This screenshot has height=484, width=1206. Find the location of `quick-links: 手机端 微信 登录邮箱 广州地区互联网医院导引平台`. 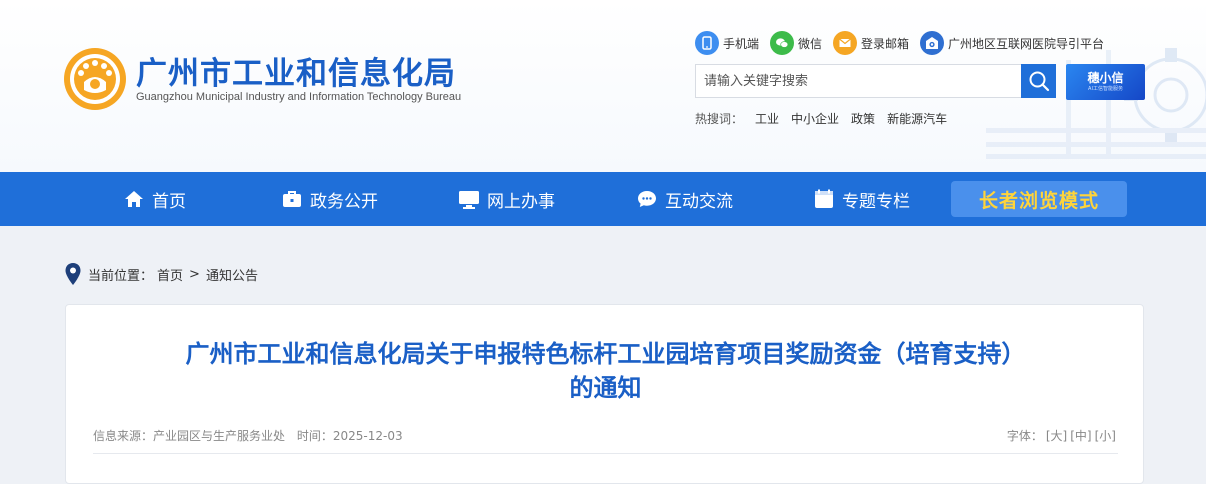

quick-links: 手机端 微信 登录邮箱 广州地区互联网医院导引平台 is located at coordinates (905, 43).